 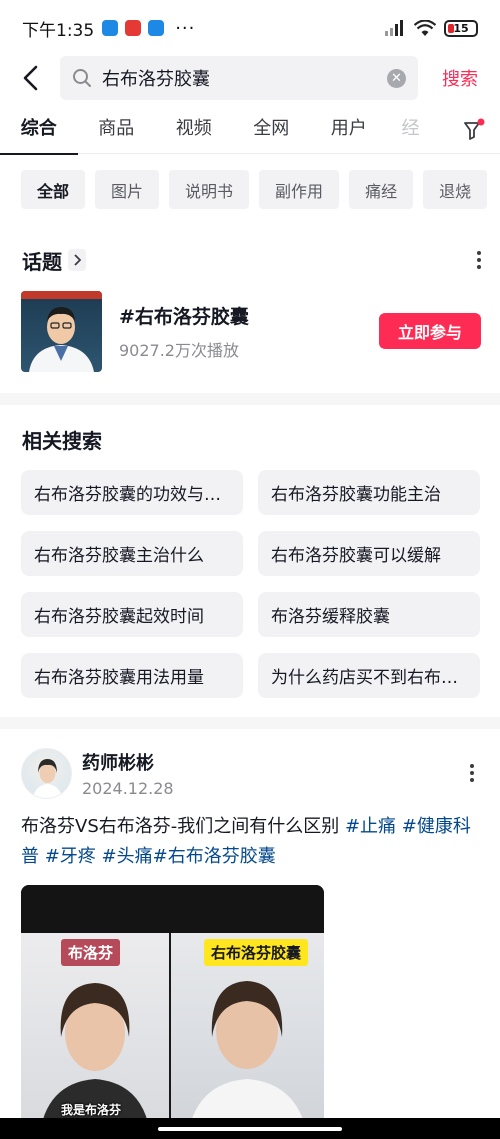 What do you see at coordinates (356, 495) in the screenshot?
I see `related-search-label: 右布洛芬胶囊功能主治` at bounding box center [356, 495].